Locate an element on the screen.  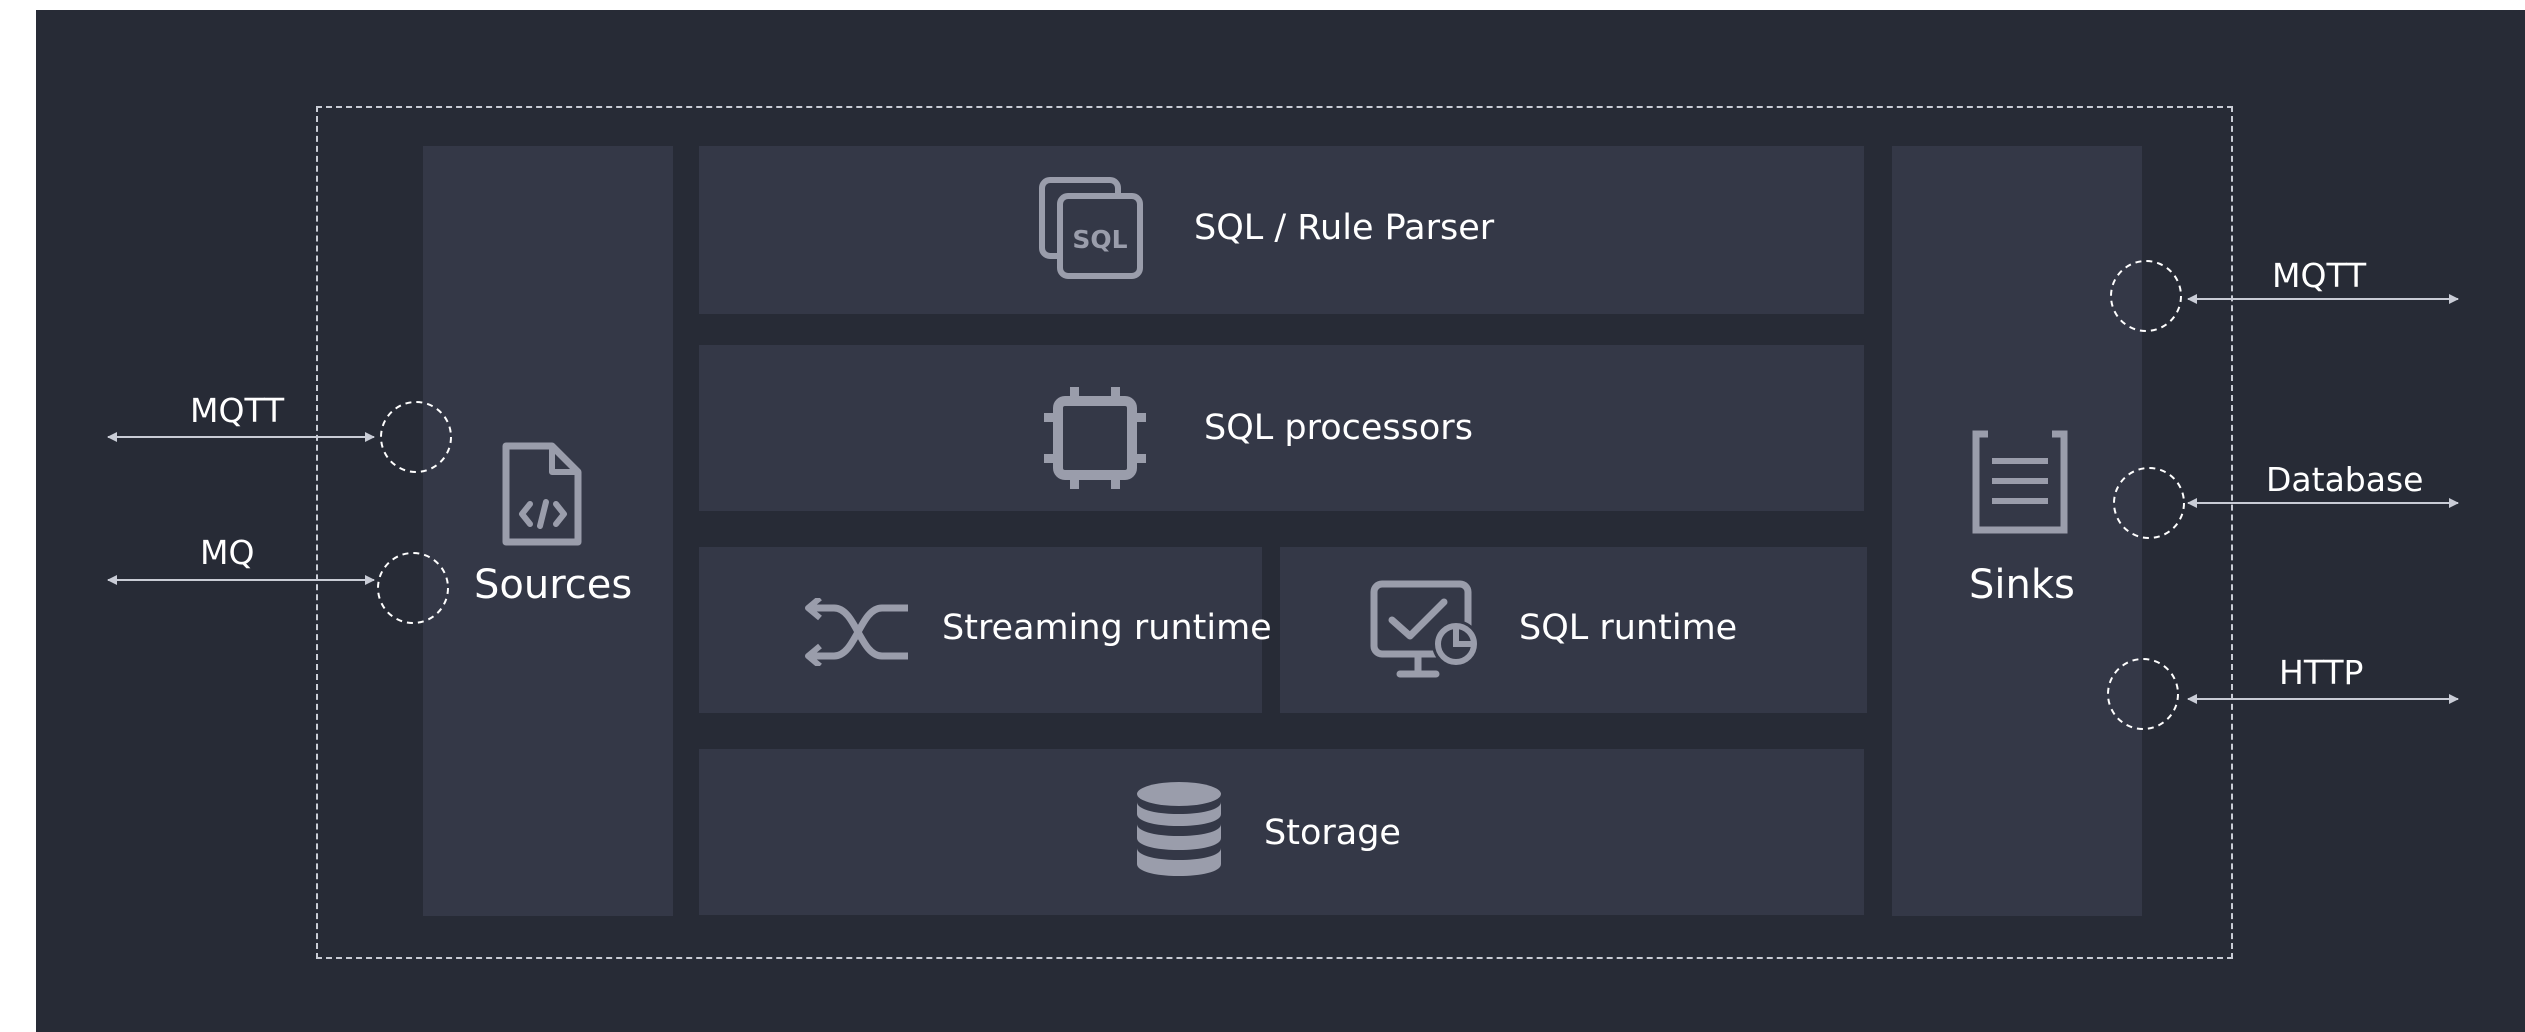
output-database-label: Database is located at coordinates (2345, 479).